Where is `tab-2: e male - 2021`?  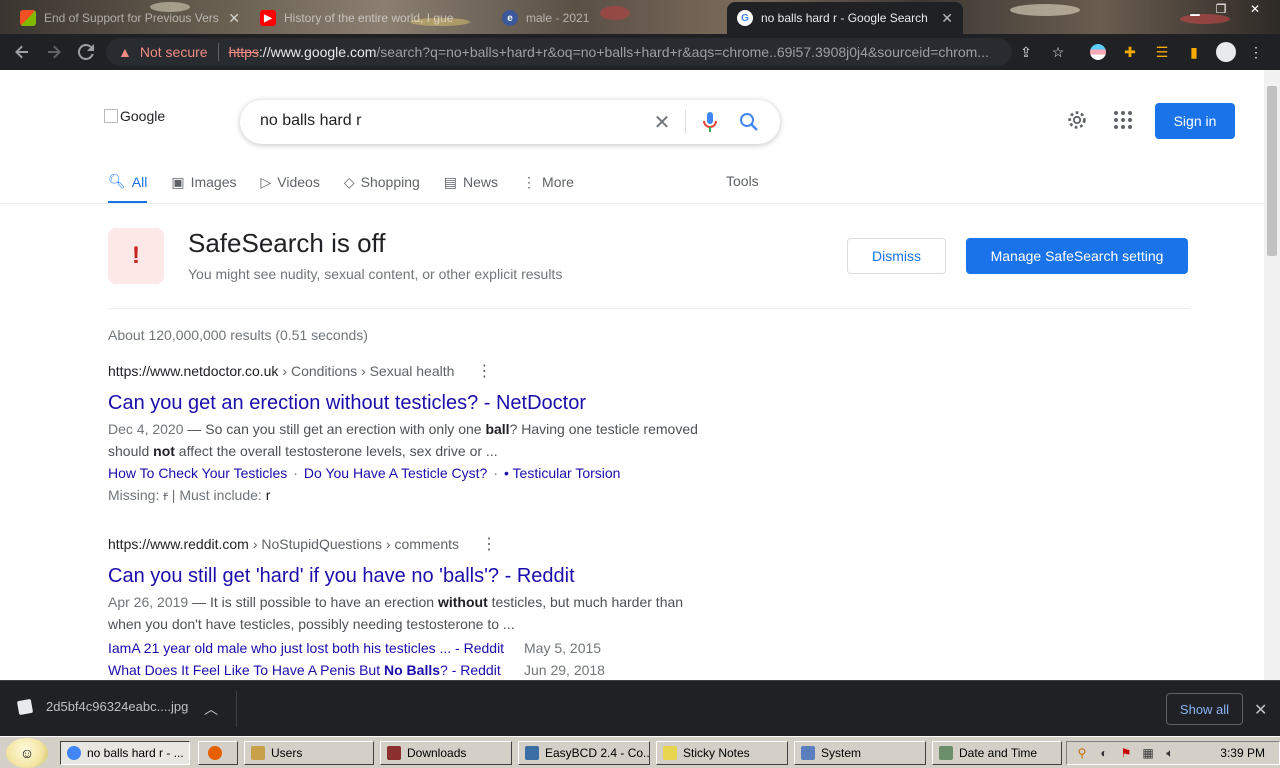
tab-2: e male - 2021 is located at coordinates (607, 18).